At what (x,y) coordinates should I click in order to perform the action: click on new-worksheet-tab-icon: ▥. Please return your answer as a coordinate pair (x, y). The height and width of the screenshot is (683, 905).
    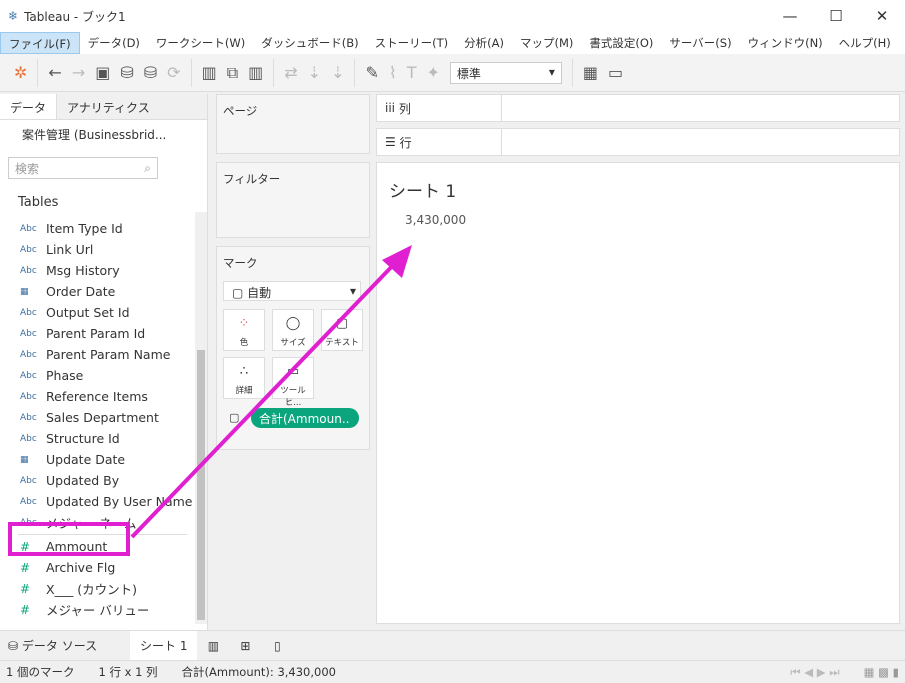
    Looking at the image, I should click on (213, 646).